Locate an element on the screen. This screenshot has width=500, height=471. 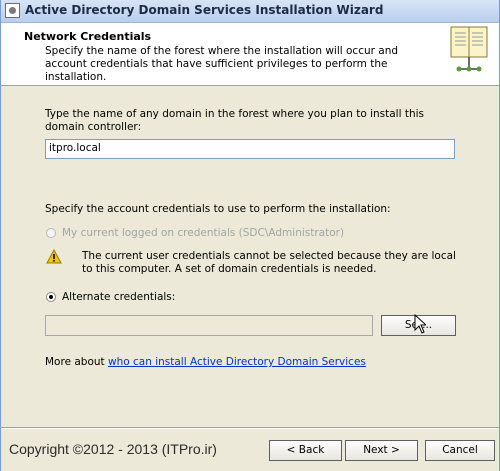
warning-icon is located at coordinates (54, 256).